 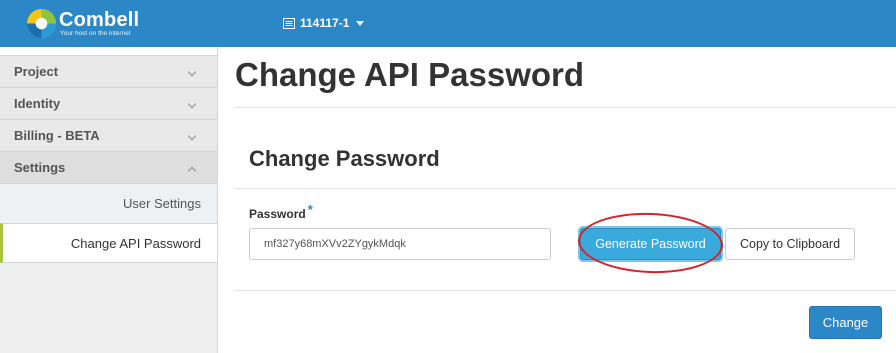 I want to click on account-selector: 114117-1, so click(x=324, y=23).